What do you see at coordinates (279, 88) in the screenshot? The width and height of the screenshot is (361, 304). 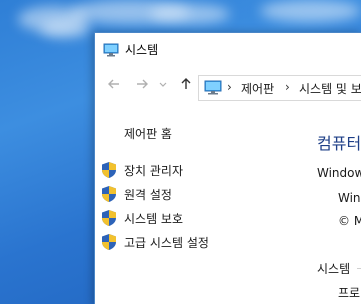 I see `address-bar: › 제어판 › 시스템 및 보` at bounding box center [279, 88].